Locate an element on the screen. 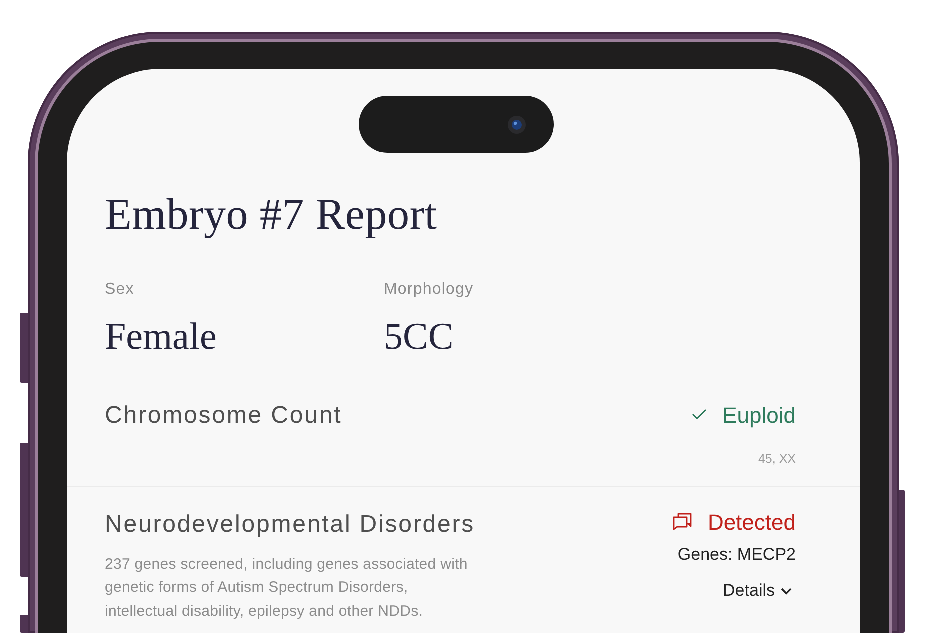 This screenshot has width=929, height=633. section-description: 237 genes screened, including genes associated with genetic forms of Autism Spectrum Disorders, intellectual disability, epilepsy and other NDDs. is located at coordinates (286, 588).